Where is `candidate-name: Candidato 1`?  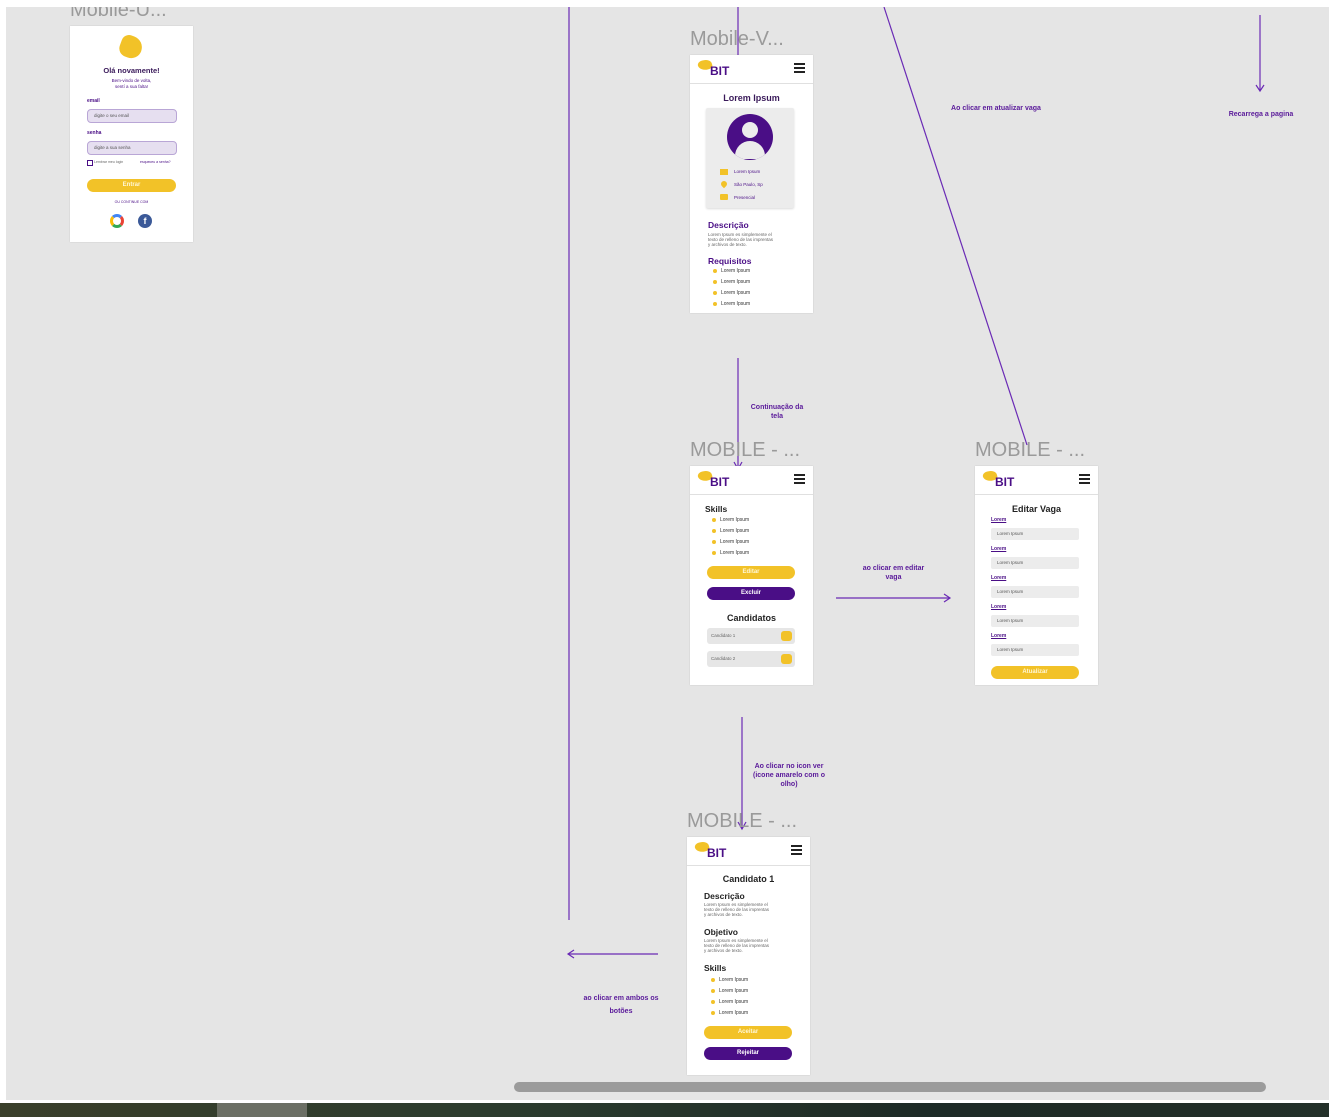
candidate-name: Candidato 1 is located at coordinates (723, 635).